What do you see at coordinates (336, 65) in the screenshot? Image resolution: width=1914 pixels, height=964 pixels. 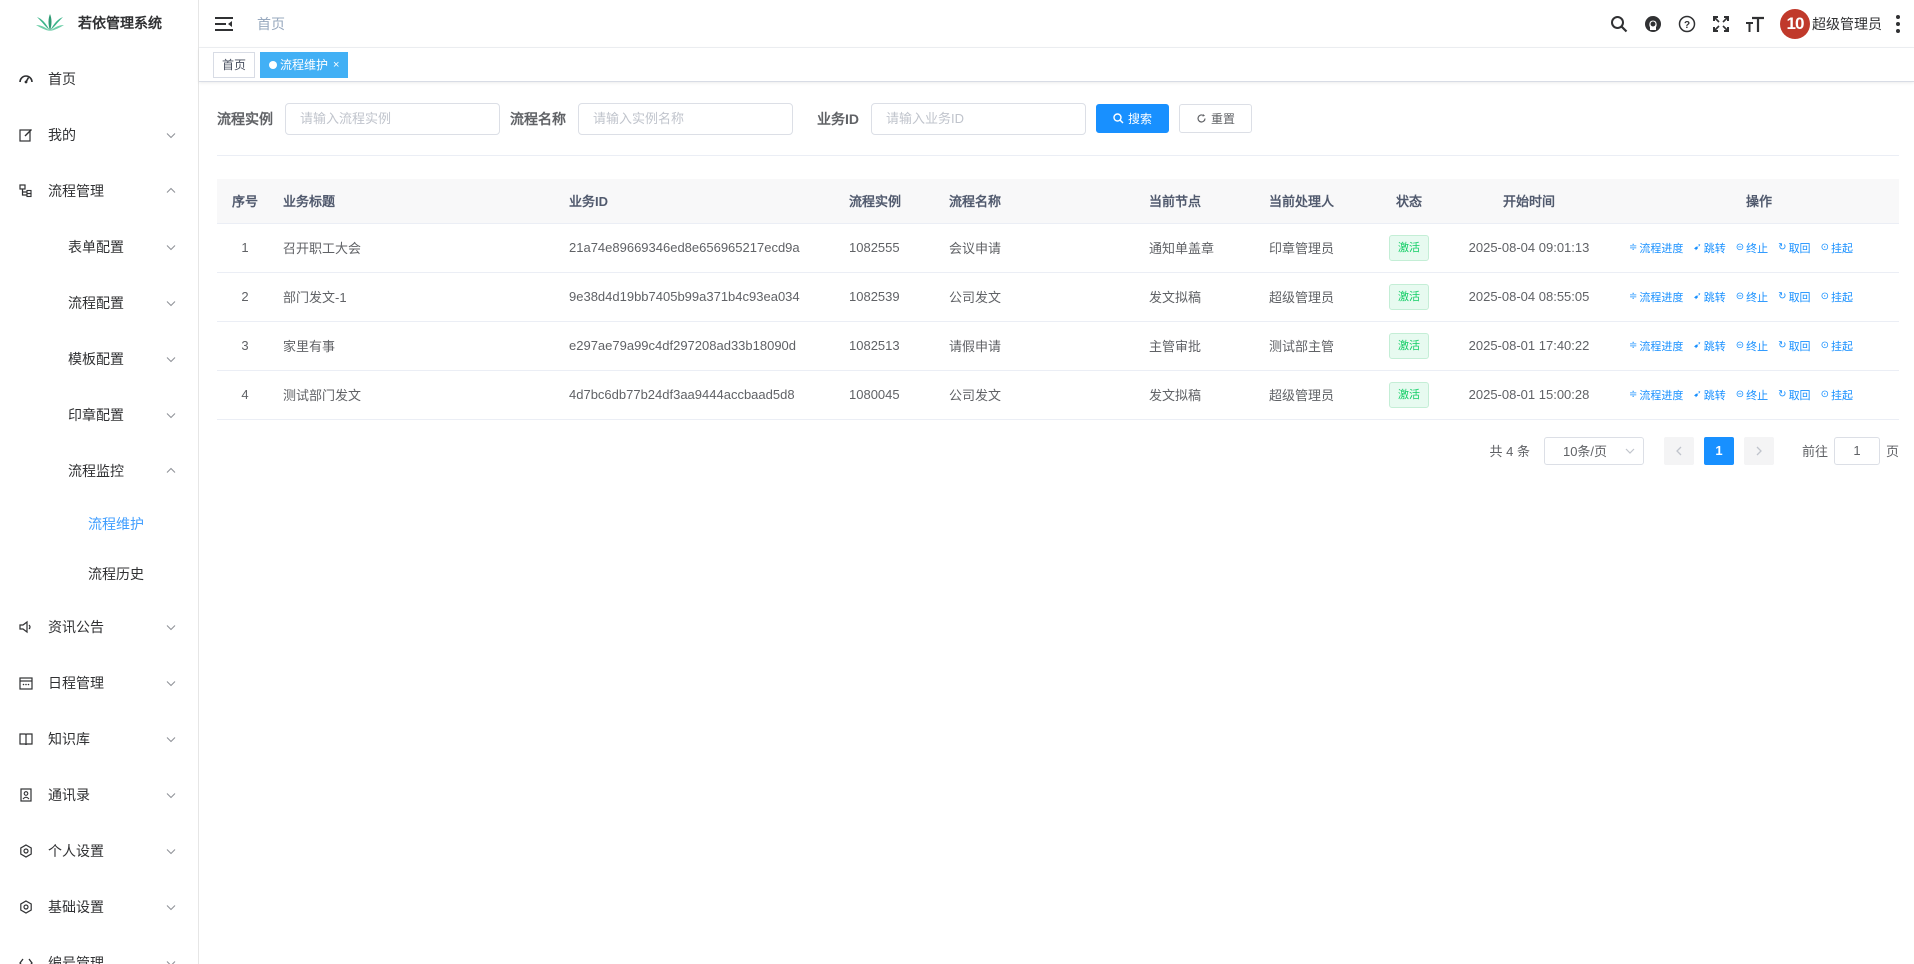 I see `close-icon: ×` at bounding box center [336, 65].